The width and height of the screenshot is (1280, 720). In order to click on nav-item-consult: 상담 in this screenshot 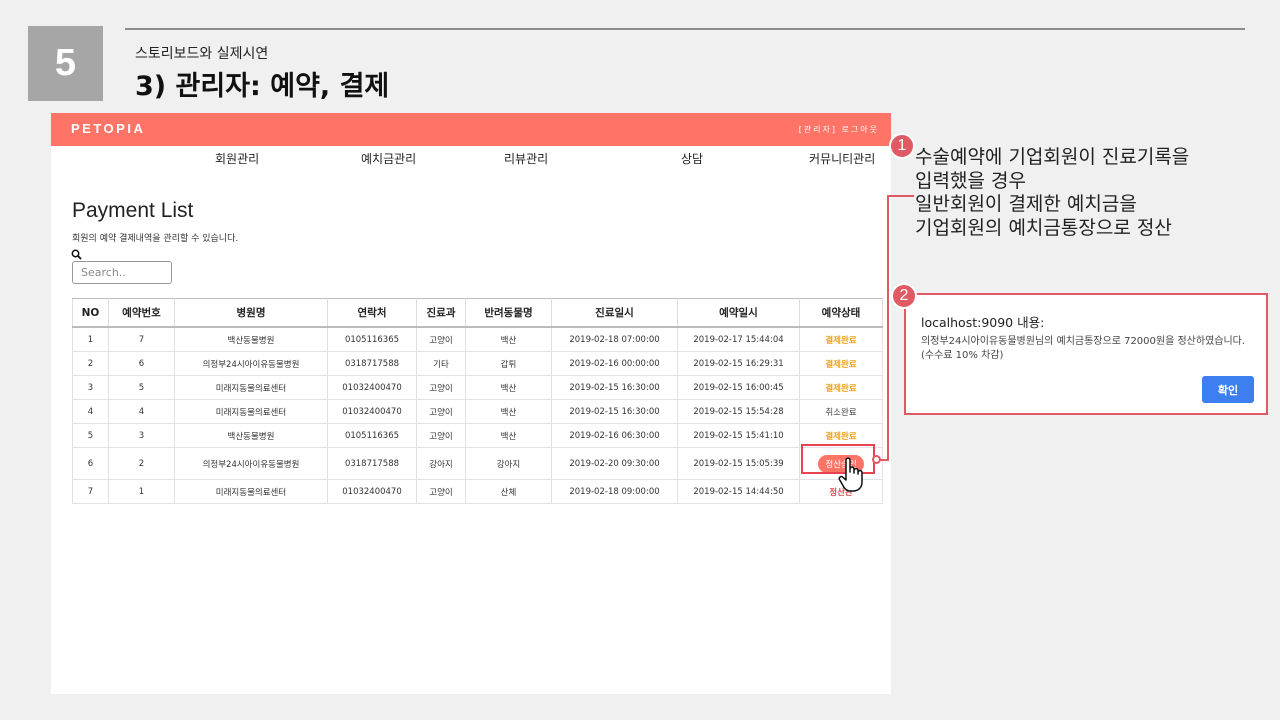, I will do `click(692, 158)`.